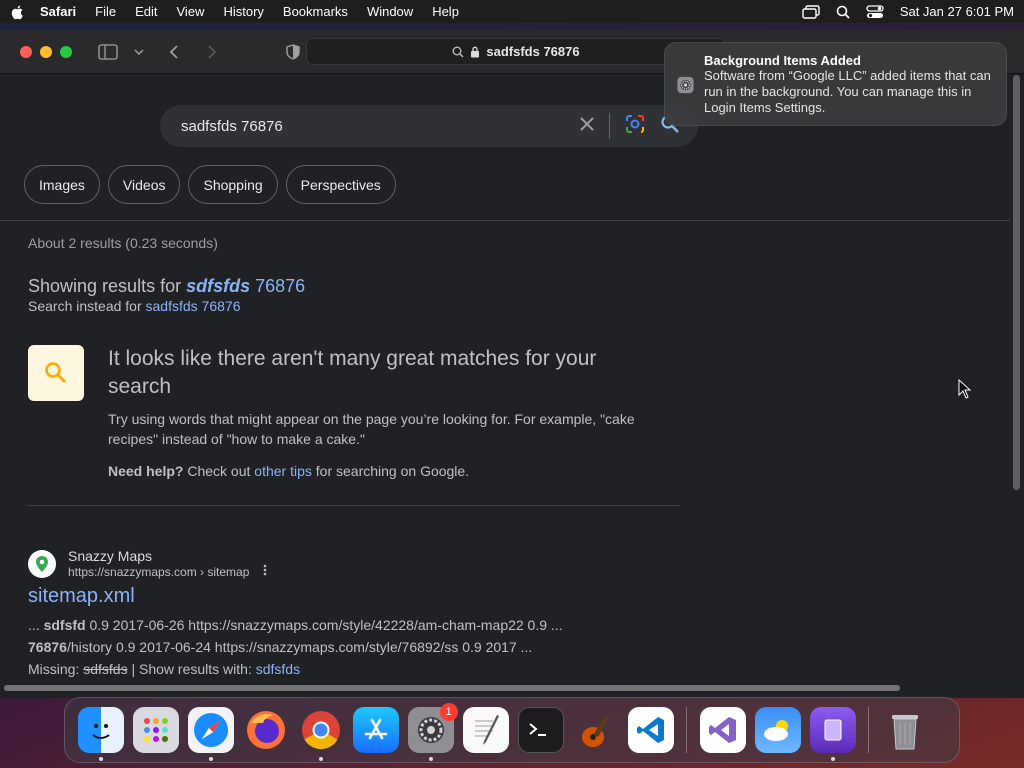 The height and width of the screenshot is (768, 1024). What do you see at coordinates (777, 730) in the screenshot?
I see `weather-icon` at bounding box center [777, 730].